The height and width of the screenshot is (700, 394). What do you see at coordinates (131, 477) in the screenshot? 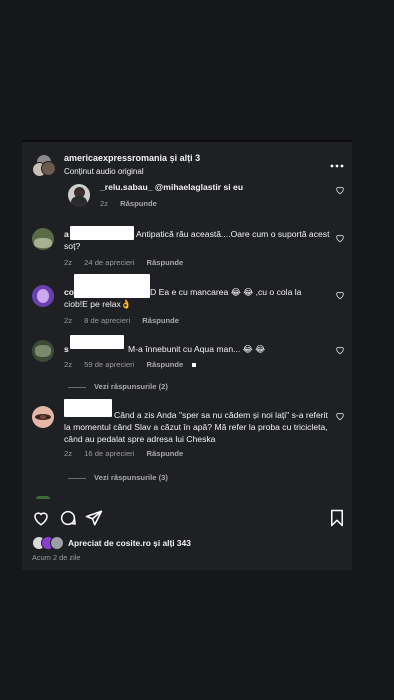
I see `view-replies-label: Vezi răspunsurile (3)` at bounding box center [131, 477].